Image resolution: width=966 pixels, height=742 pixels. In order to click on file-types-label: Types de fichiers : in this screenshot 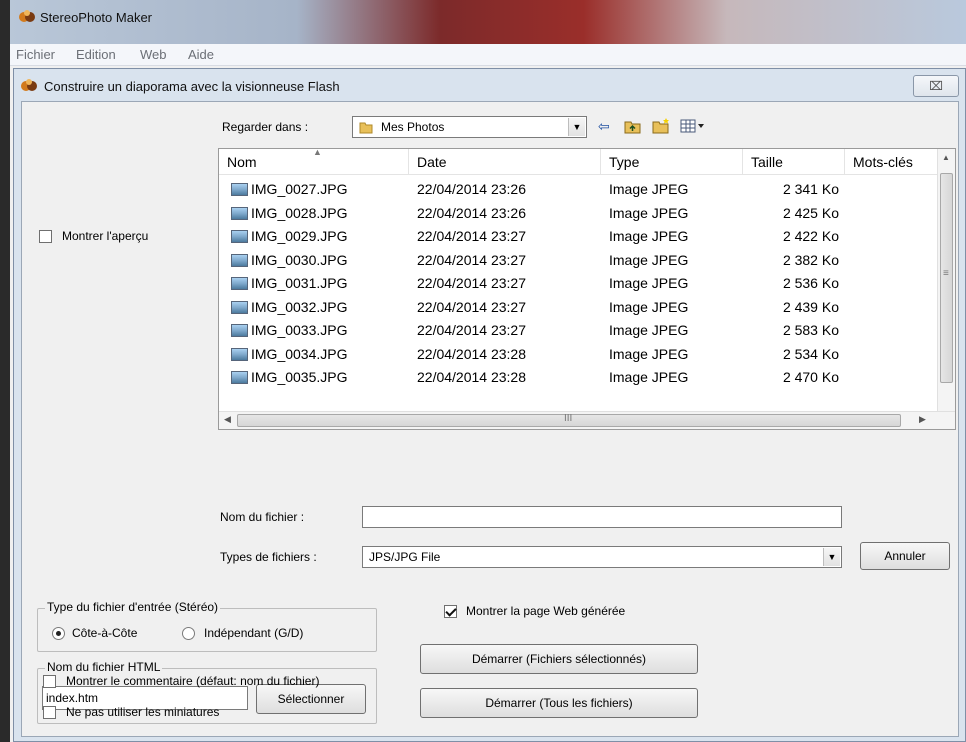, I will do `click(268, 557)`.